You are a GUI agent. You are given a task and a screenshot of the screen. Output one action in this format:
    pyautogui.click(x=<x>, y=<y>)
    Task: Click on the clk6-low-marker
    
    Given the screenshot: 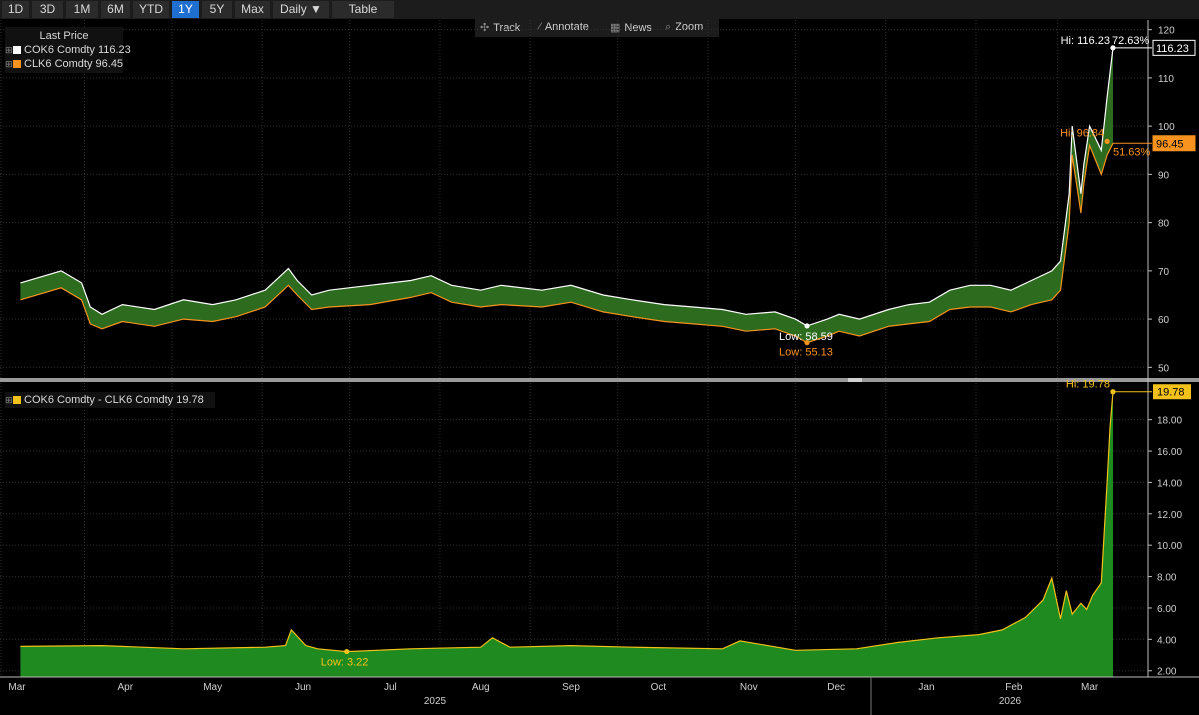 What is the action you would take?
    pyautogui.click(x=807, y=343)
    